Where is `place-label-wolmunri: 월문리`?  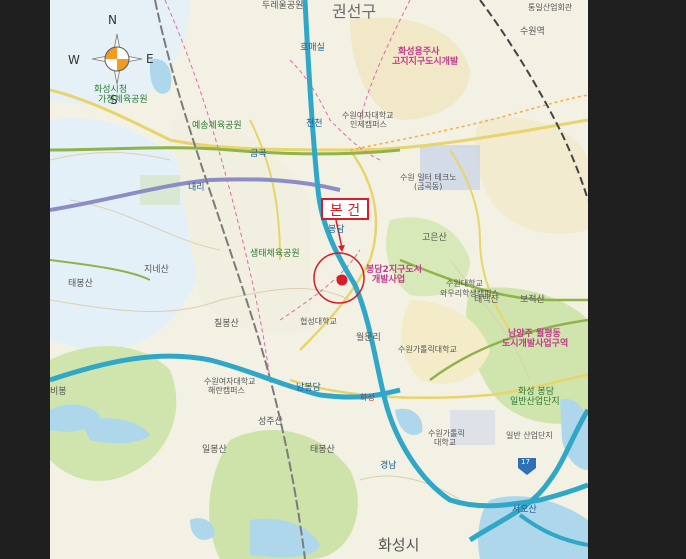
place-label-wolmunri: 월문리 is located at coordinates (368, 338).